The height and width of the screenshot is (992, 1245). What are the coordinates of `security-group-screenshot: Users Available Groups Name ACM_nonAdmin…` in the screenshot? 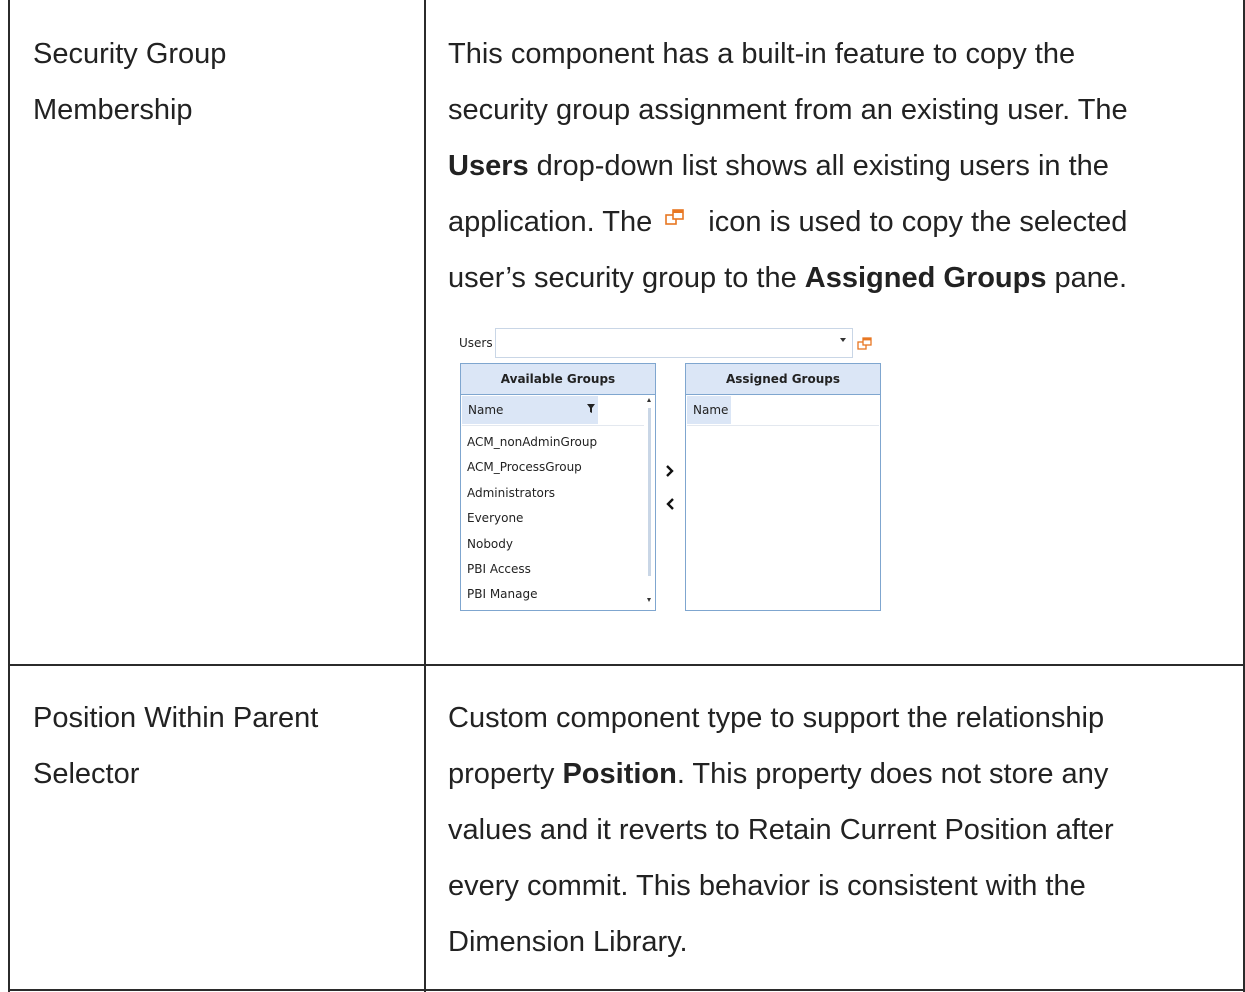 It's located at (670, 471).